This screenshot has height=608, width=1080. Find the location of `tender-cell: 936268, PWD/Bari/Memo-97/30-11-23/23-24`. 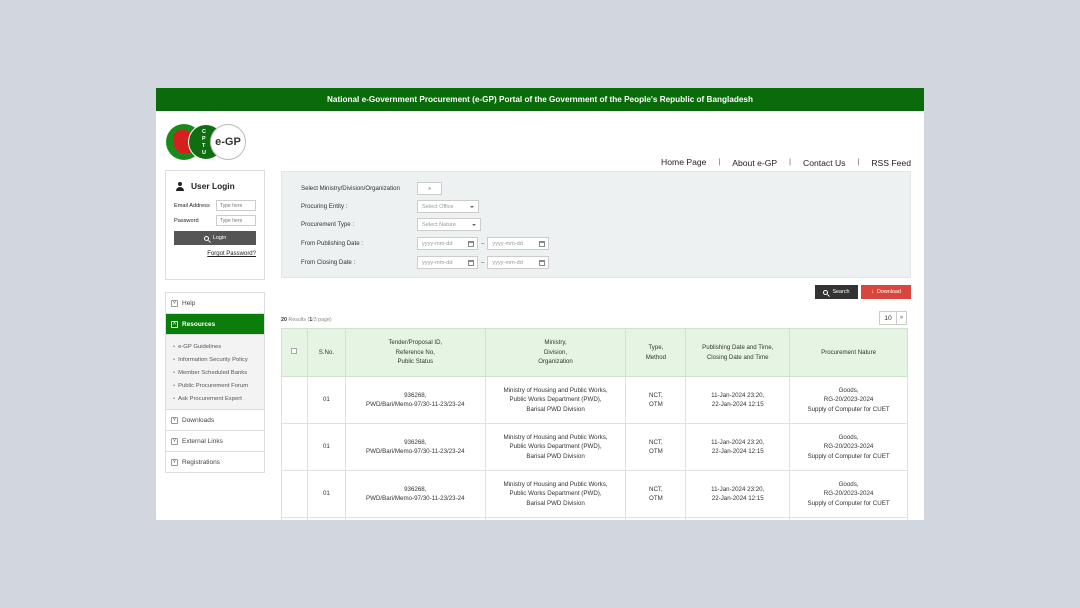

tender-cell: 936268, PWD/Bari/Memo-97/30-11-23/23-24 is located at coordinates (415, 447).